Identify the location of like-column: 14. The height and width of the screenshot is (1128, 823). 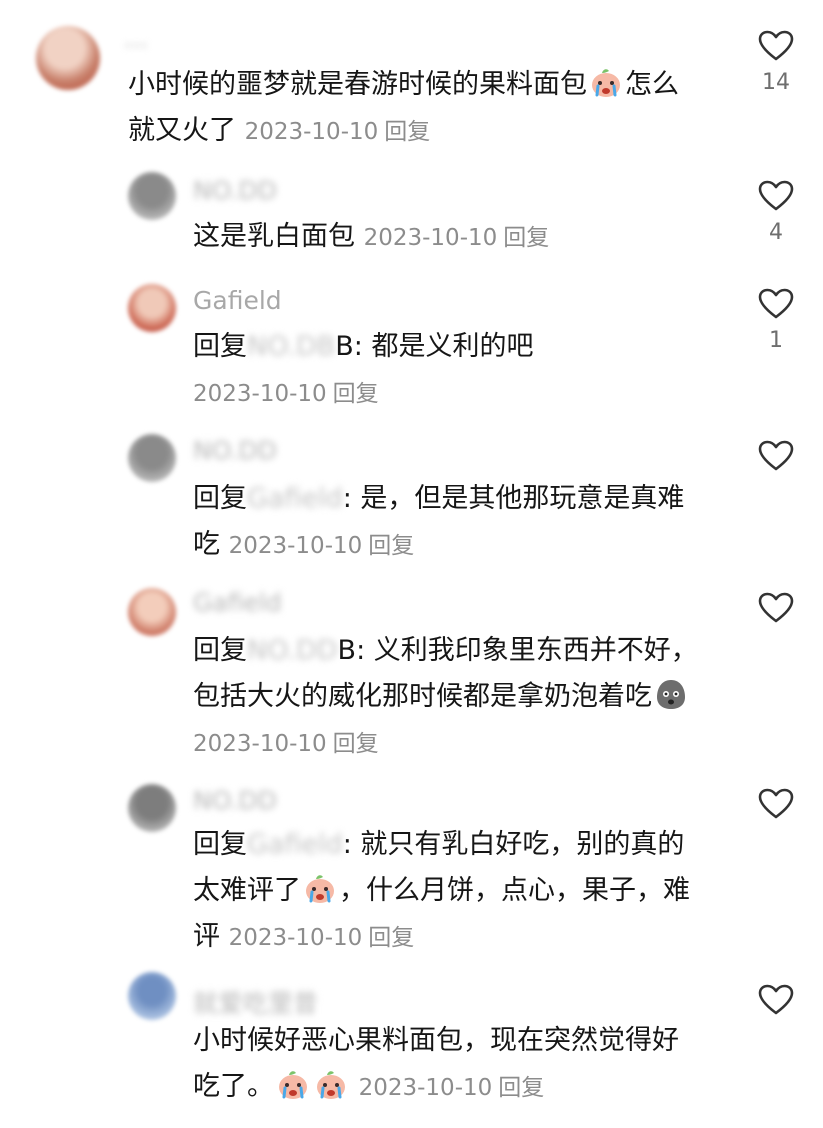
(776, 62).